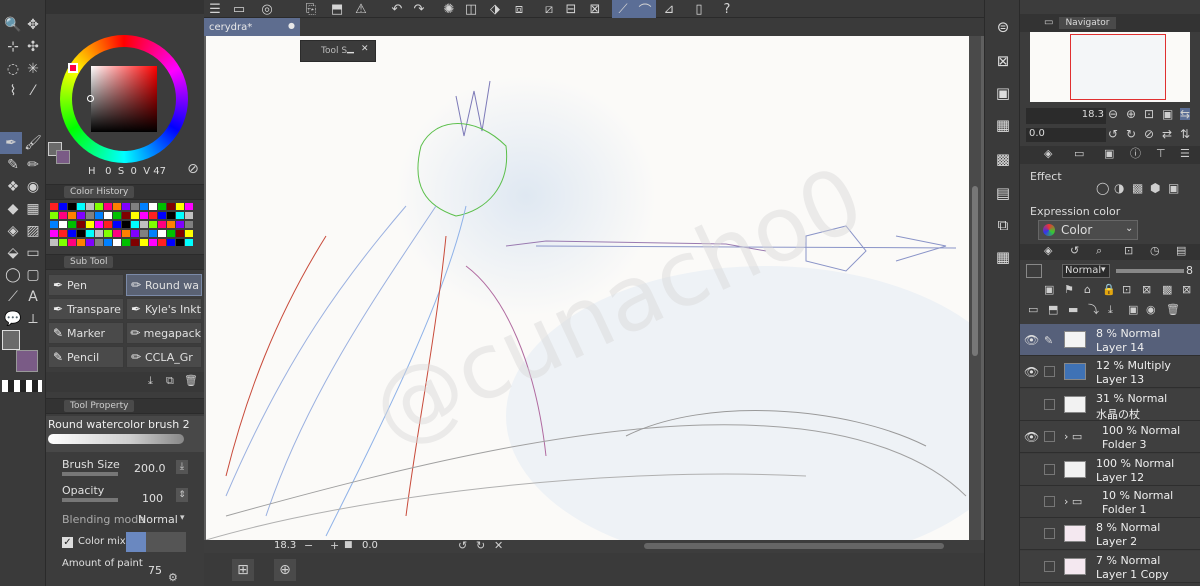 This screenshot has width=1200, height=586. Describe the element at coordinates (13, 69) in the screenshot. I see `lasso-icon: ◌` at that location.